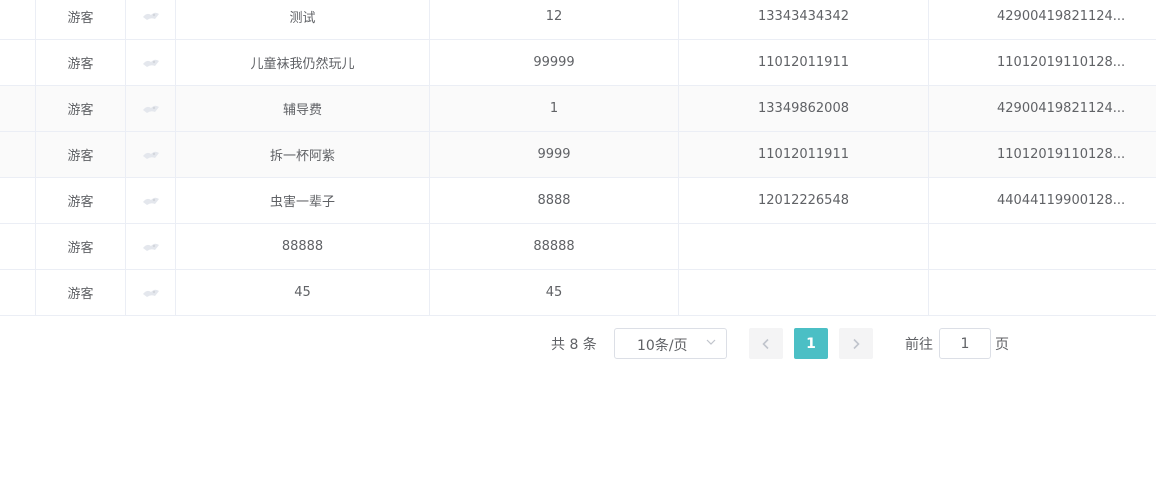 The height and width of the screenshot is (480, 1156). Describe the element at coordinates (303, 154) in the screenshot. I see `name-cell: 拆一杯阿紫` at that location.